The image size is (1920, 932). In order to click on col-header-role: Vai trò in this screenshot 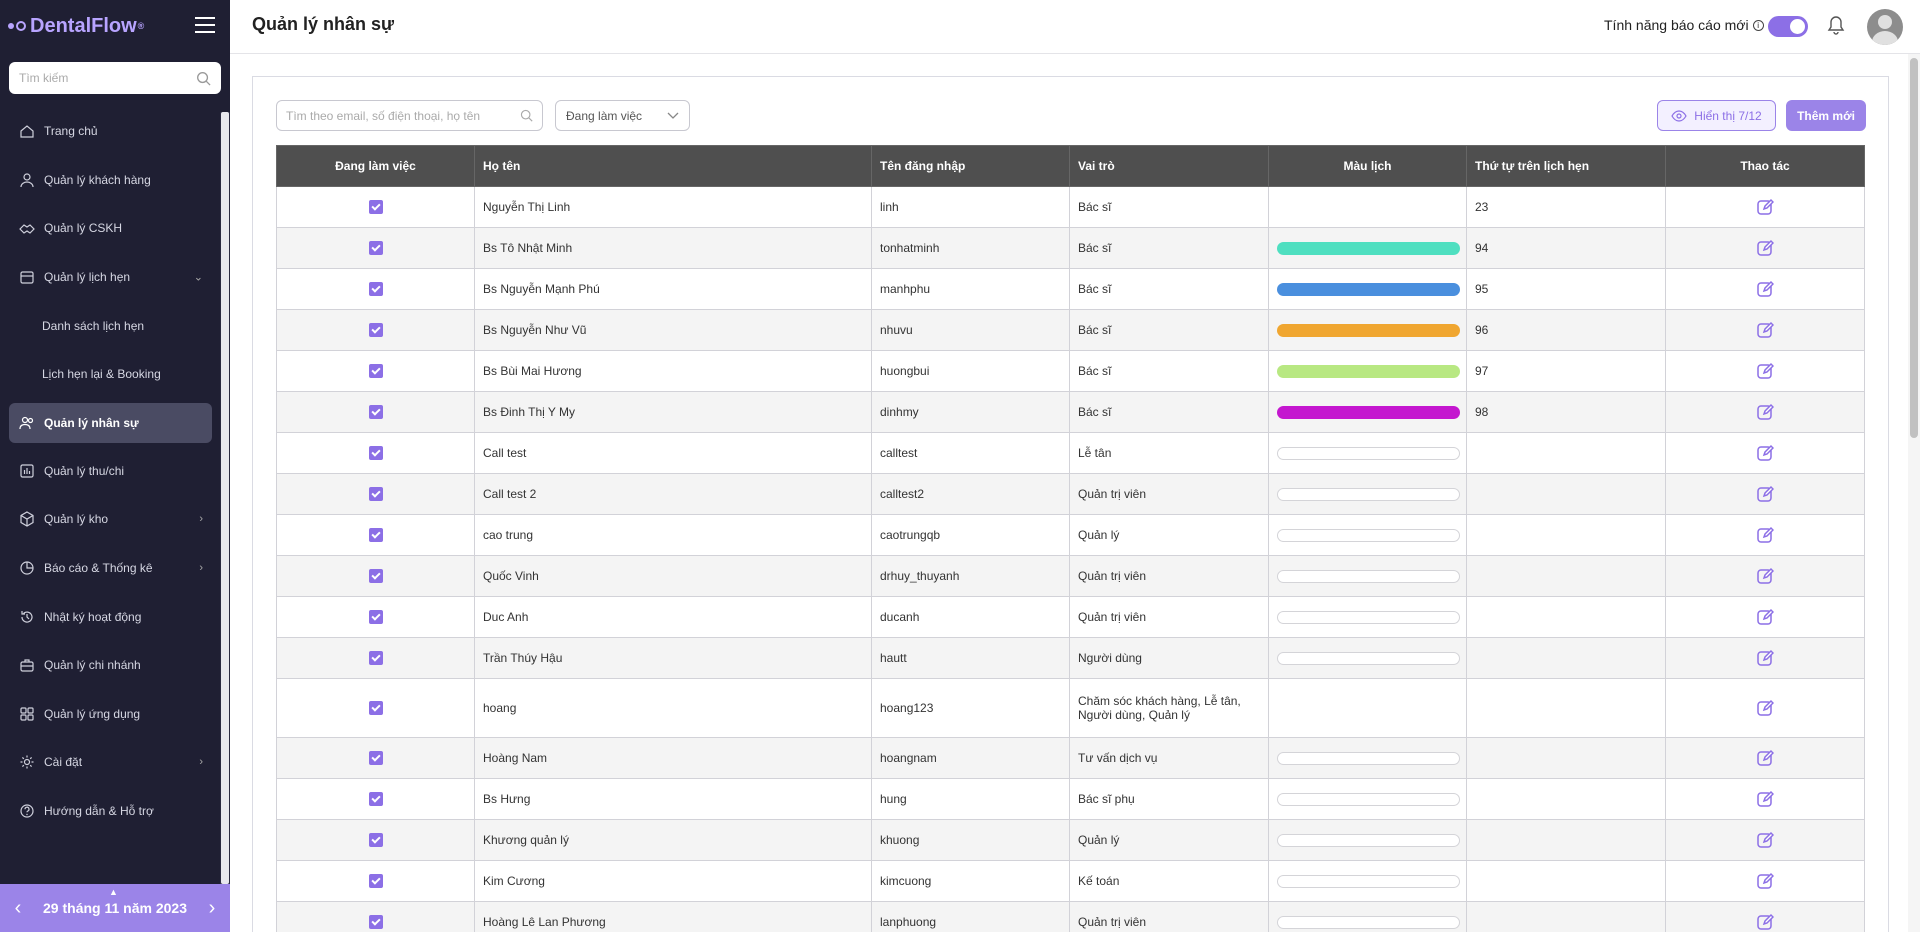, I will do `click(1169, 166)`.